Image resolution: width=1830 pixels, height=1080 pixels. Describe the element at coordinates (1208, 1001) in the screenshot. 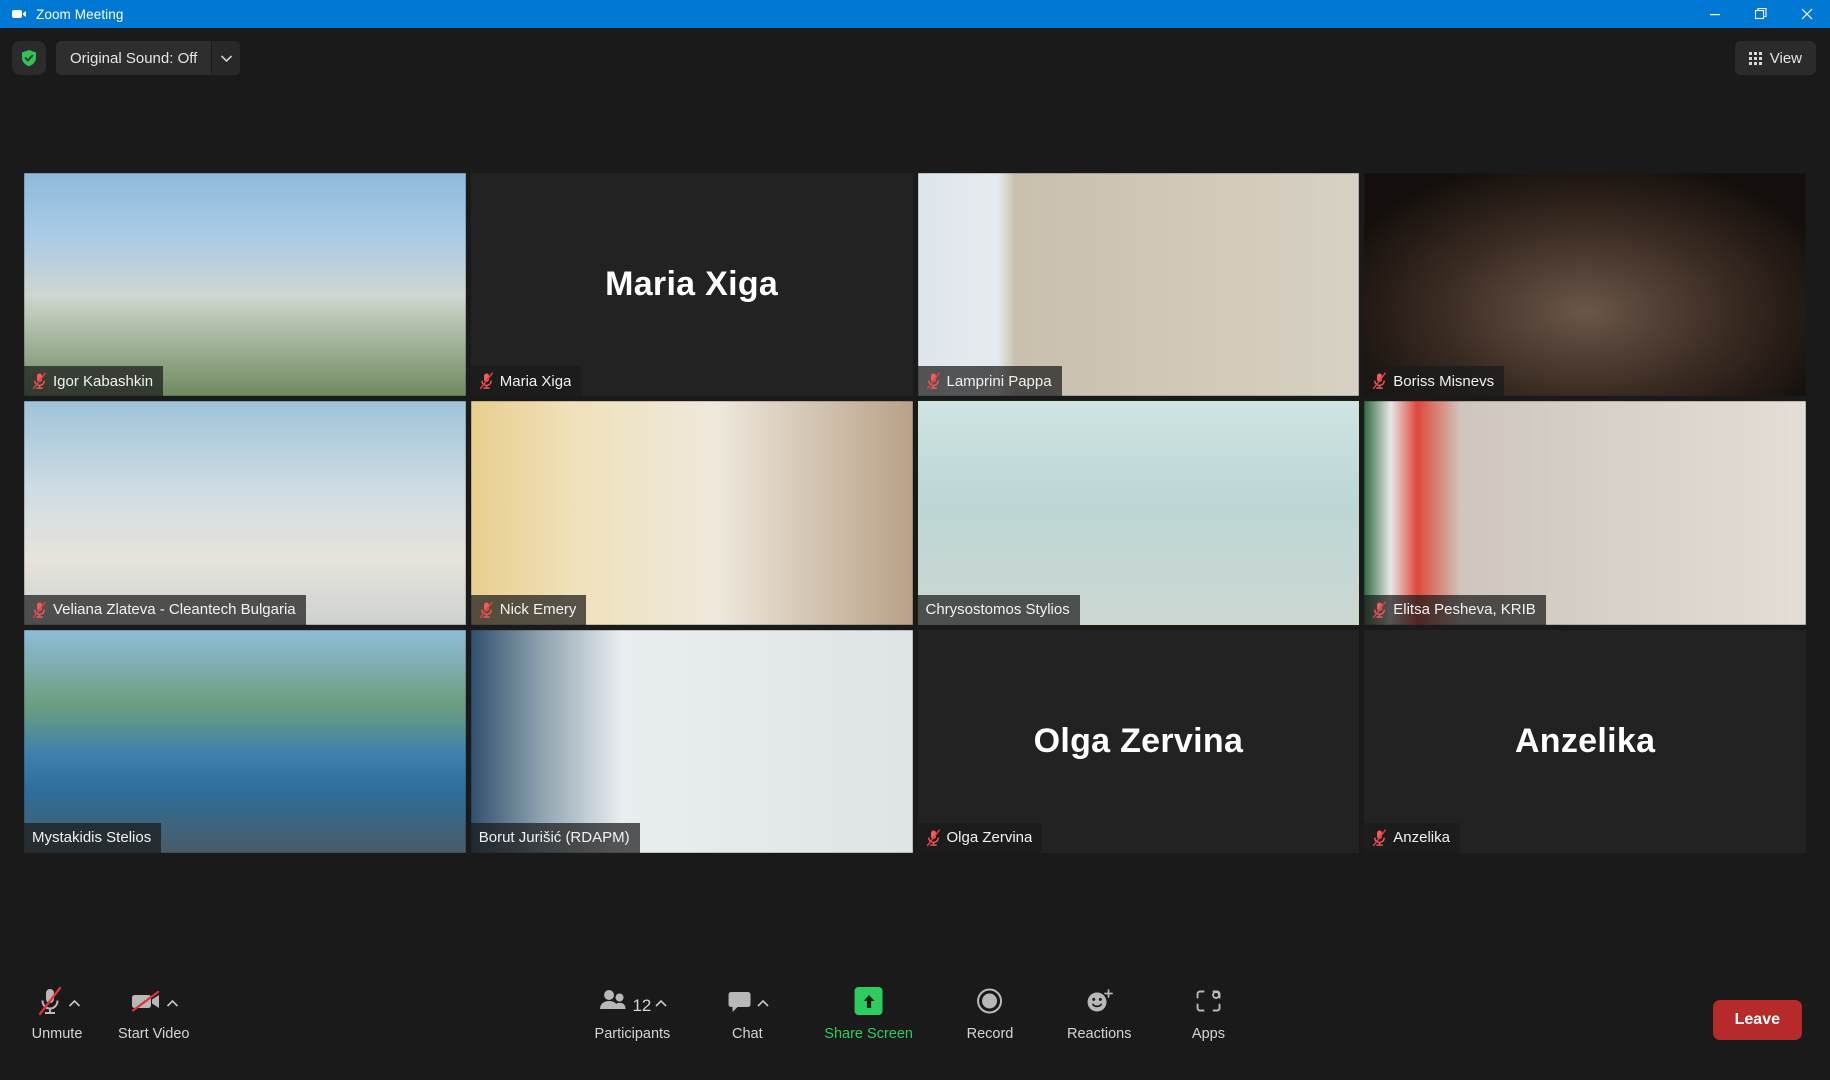

I see `apps-icon` at that location.